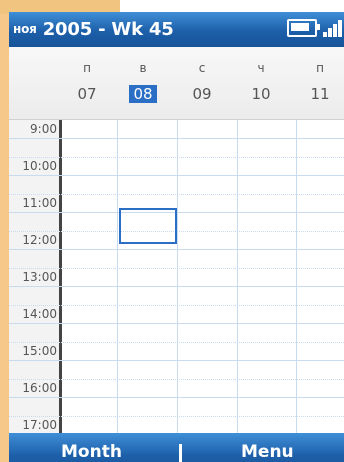 The image size is (344, 462). Describe the element at coordinates (202, 94) in the screenshot. I see `day-number: 09` at that location.